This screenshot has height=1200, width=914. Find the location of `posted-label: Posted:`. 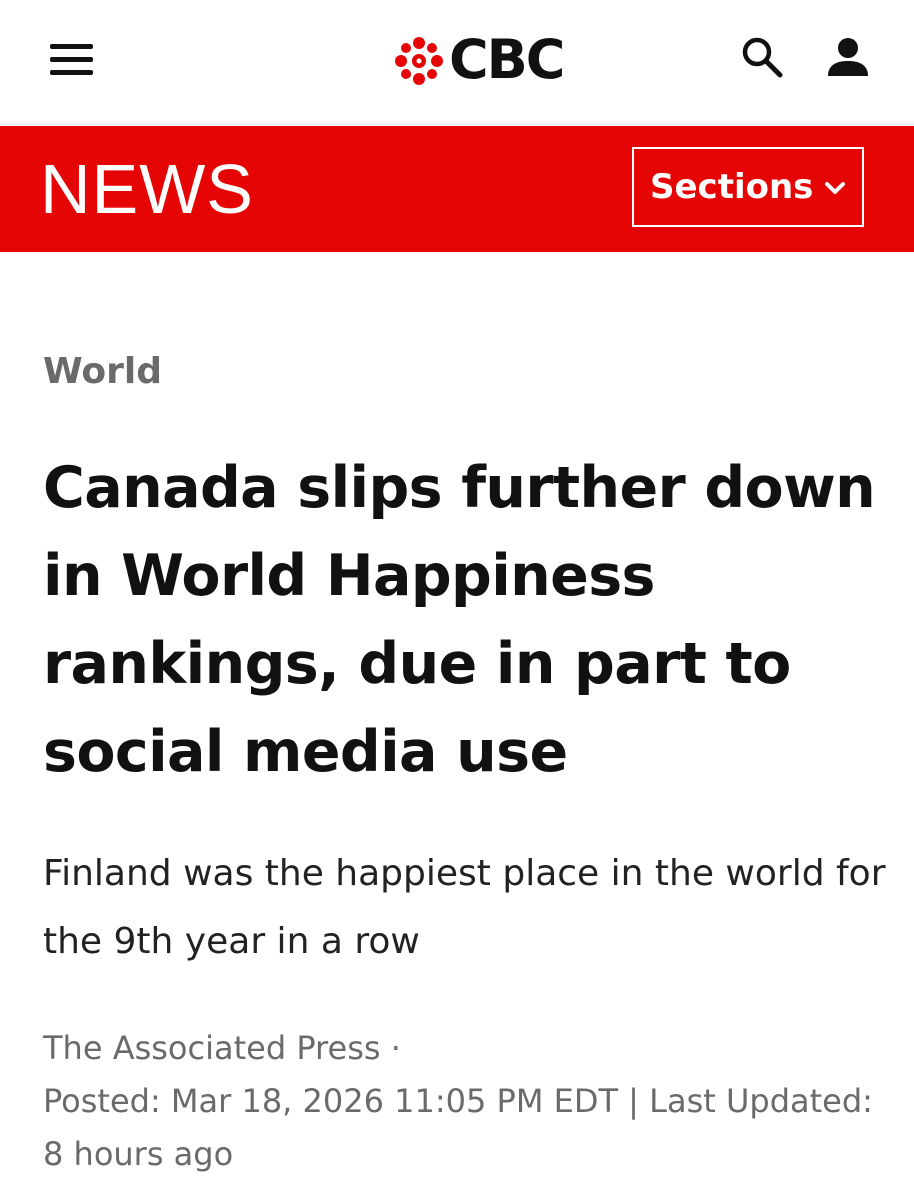

posted-label: Posted: is located at coordinates (102, 1101).